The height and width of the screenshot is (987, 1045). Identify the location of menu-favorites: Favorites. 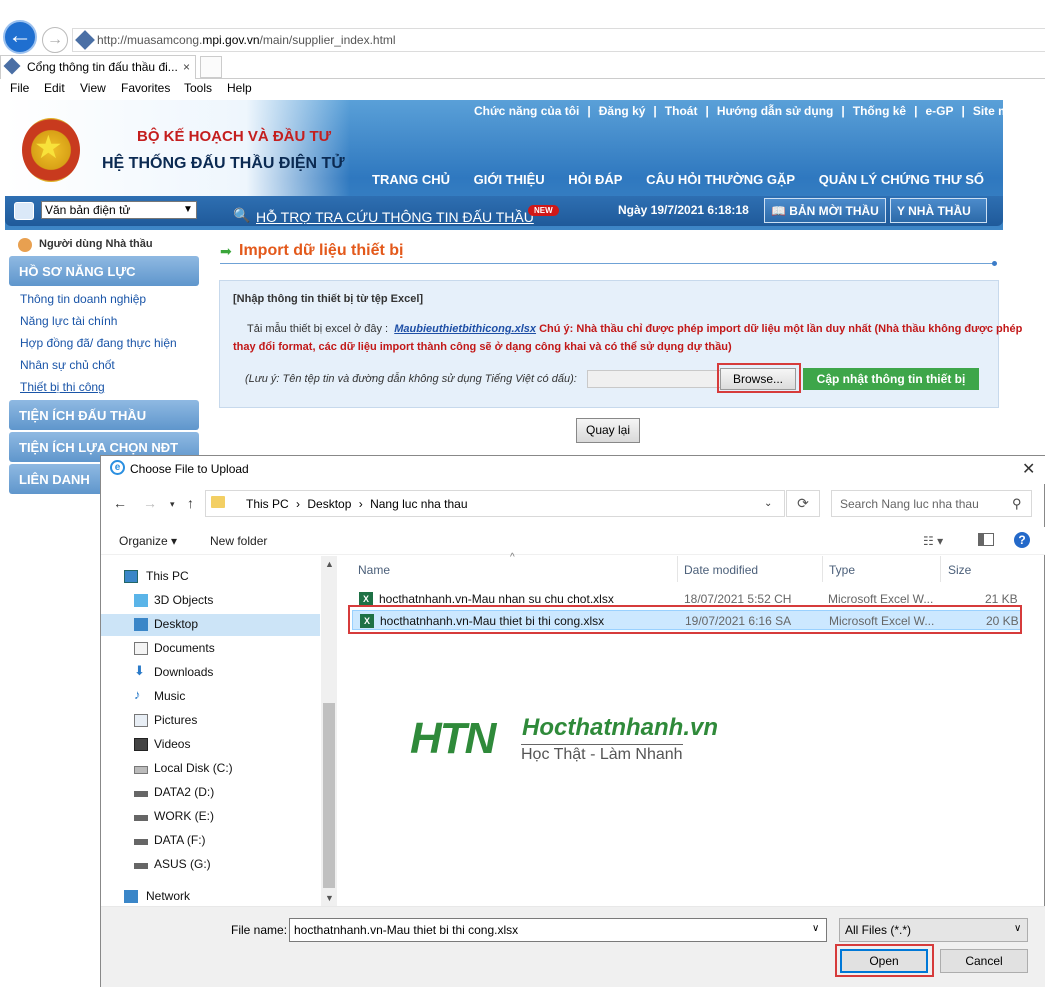
(145, 88).